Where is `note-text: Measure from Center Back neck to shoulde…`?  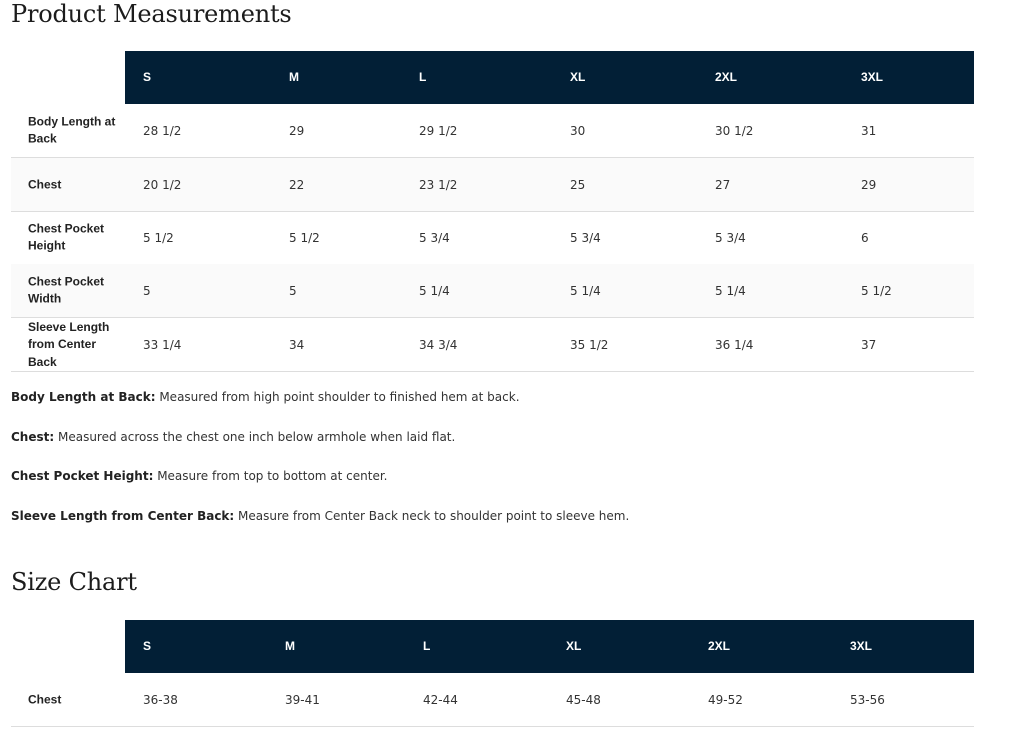 note-text: Measure from Center Back neck to shoulde… is located at coordinates (432, 516).